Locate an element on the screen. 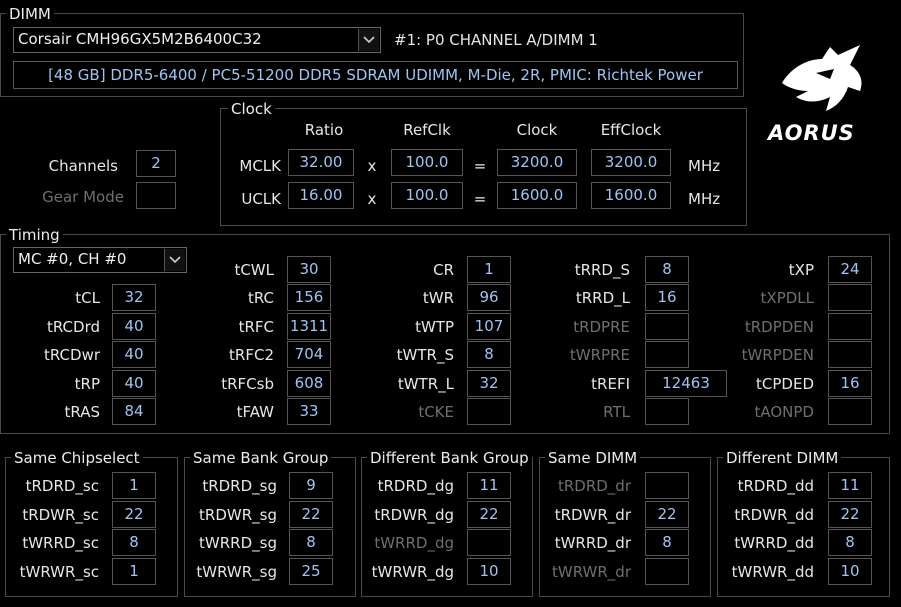  timing-label-txp: tXP is located at coordinates (801, 270).